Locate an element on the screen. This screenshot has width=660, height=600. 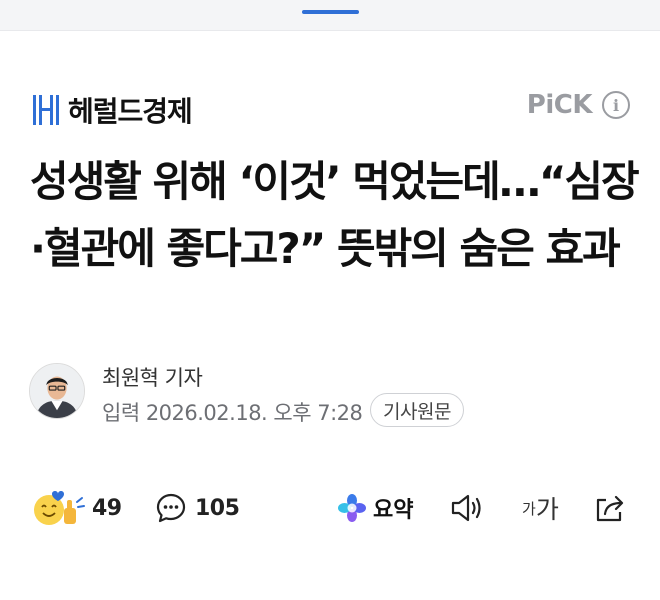
top-tab-strip is located at coordinates (330, 15).